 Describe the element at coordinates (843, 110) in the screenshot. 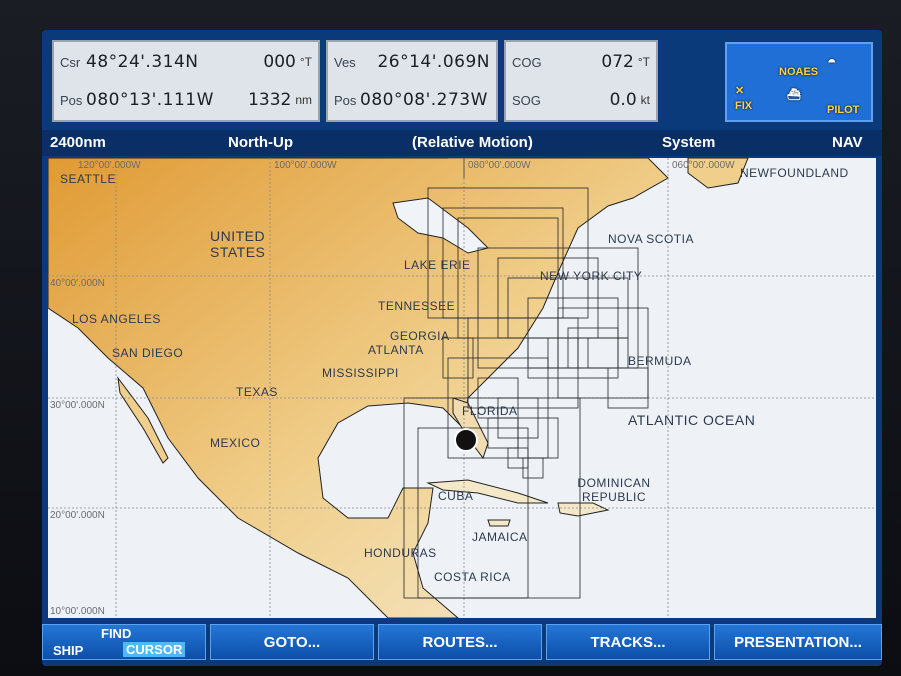

I see `pilot-label: PILOT` at that location.